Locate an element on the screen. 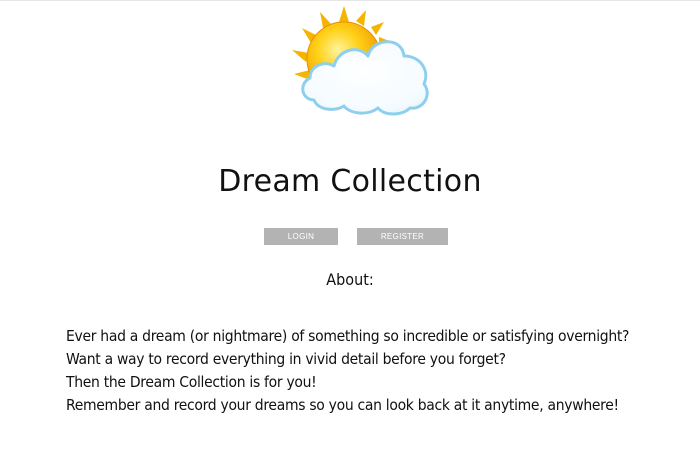 This screenshot has width=700, height=467. register-button: REGISTER is located at coordinates (402, 236).